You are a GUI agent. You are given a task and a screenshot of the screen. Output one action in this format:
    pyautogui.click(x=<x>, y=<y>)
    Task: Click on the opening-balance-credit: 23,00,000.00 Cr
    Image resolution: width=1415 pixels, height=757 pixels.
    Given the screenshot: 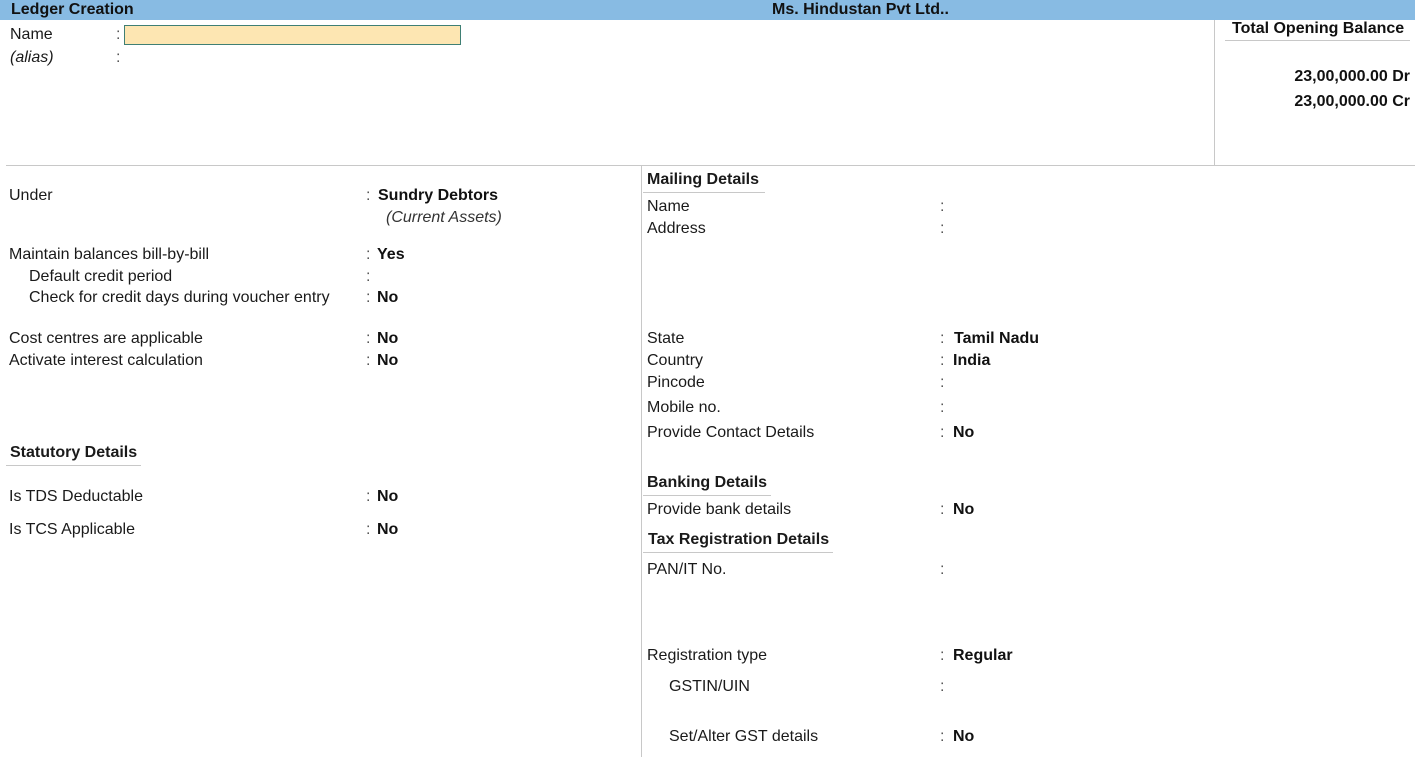 What is the action you would take?
    pyautogui.click(x=1352, y=101)
    